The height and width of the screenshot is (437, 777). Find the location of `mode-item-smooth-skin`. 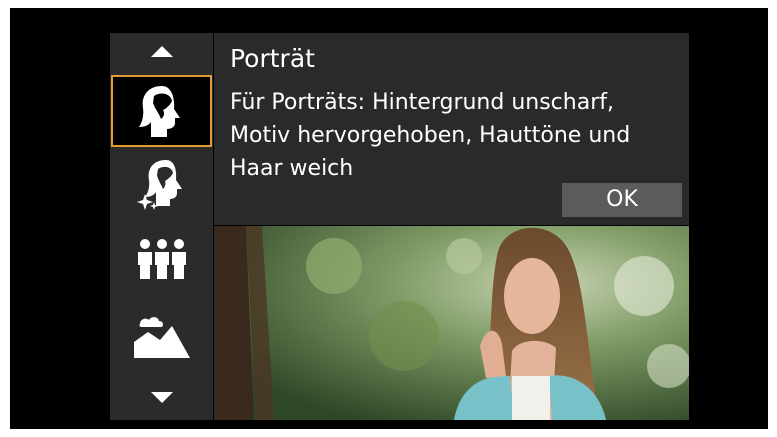

mode-item-smooth-skin is located at coordinates (161, 184).